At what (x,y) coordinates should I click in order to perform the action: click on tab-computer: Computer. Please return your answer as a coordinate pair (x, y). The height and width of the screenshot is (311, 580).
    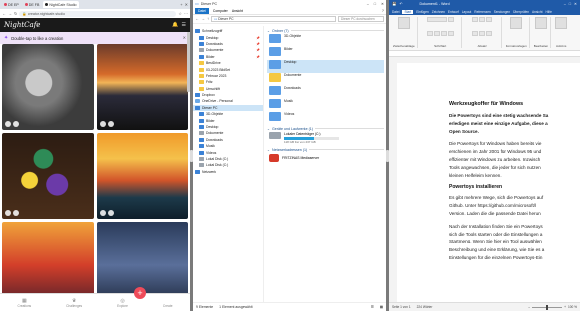
    Looking at the image, I should click on (220, 11).